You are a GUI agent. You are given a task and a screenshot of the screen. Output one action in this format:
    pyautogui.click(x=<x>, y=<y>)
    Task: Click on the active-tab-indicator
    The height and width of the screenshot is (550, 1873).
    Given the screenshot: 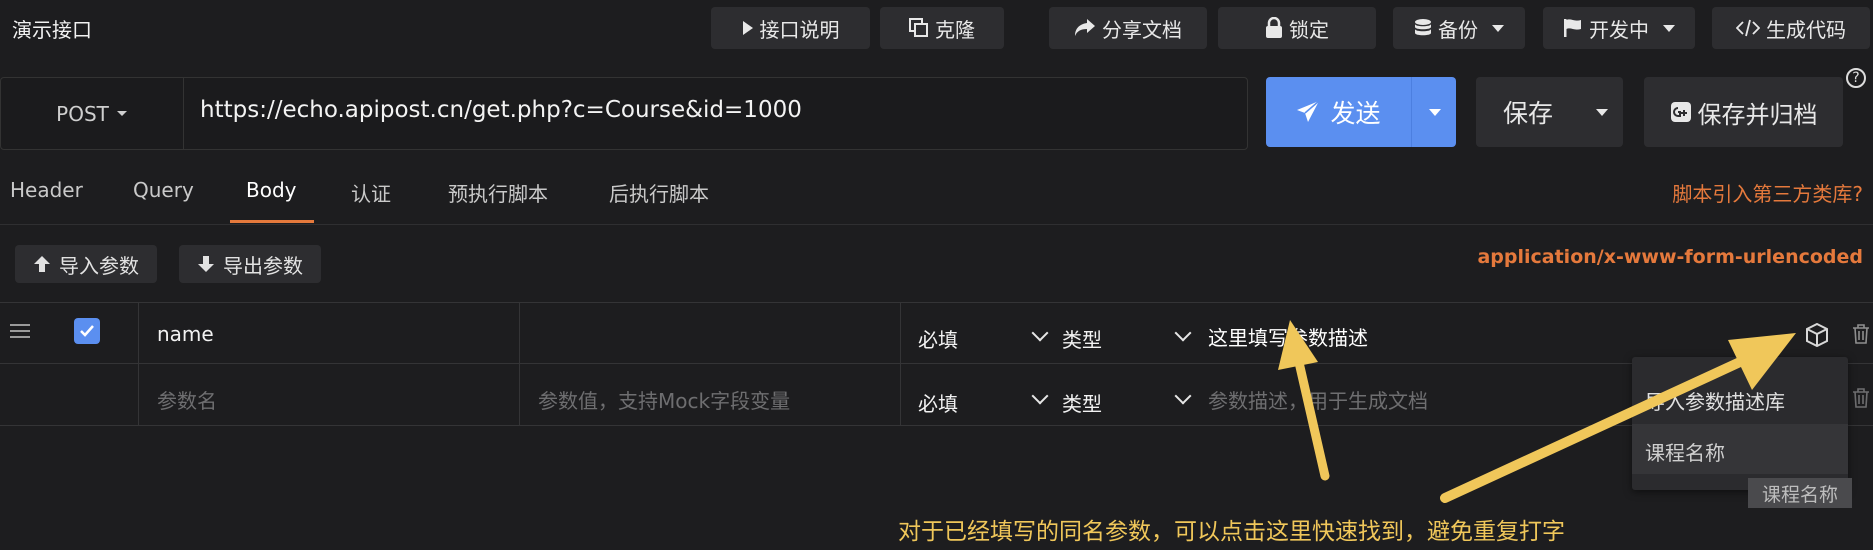 What is the action you would take?
    pyautogui.click(x=272, y=221)
    